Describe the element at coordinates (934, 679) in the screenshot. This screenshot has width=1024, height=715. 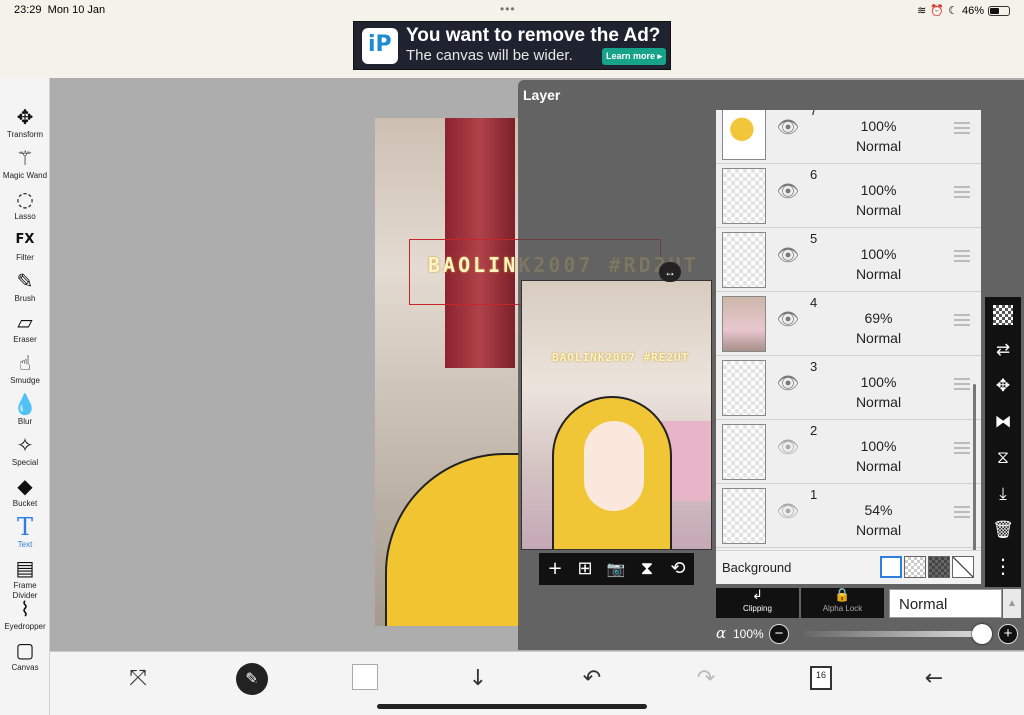
I see `back-arrow-icon: ←` at that location.